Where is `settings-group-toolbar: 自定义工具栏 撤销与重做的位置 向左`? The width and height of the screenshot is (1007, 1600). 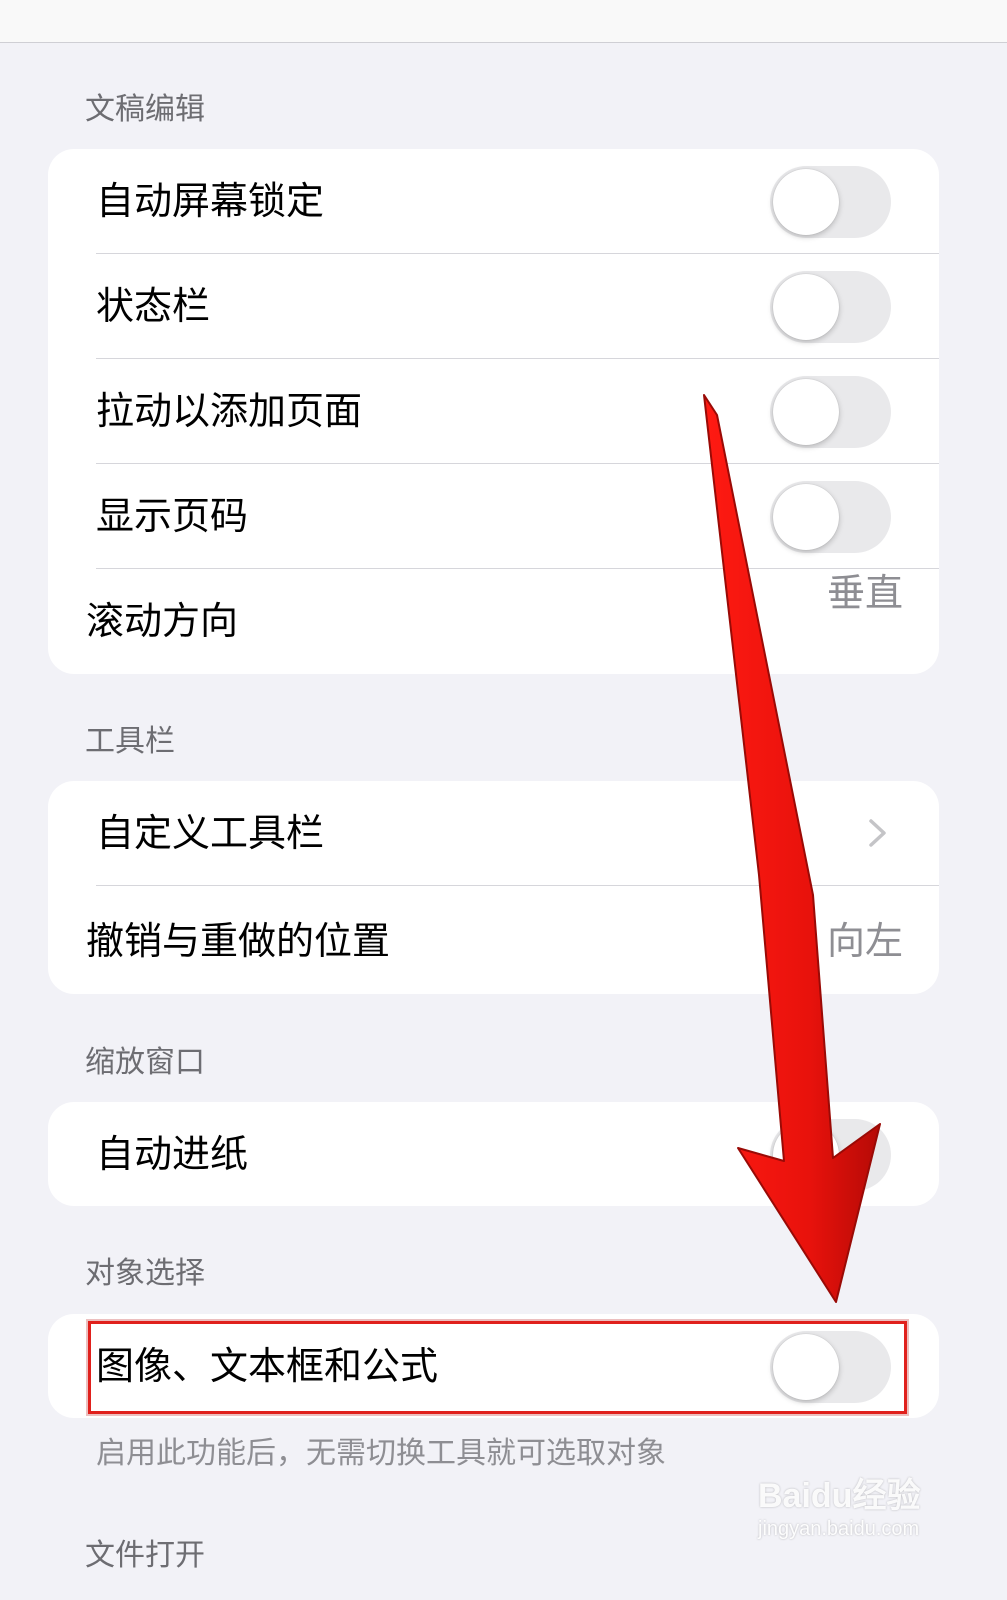
settings-group-toolbar: 自定义工具栏 撤销与重做的位置 向左 is located at coordinates (493, 887).